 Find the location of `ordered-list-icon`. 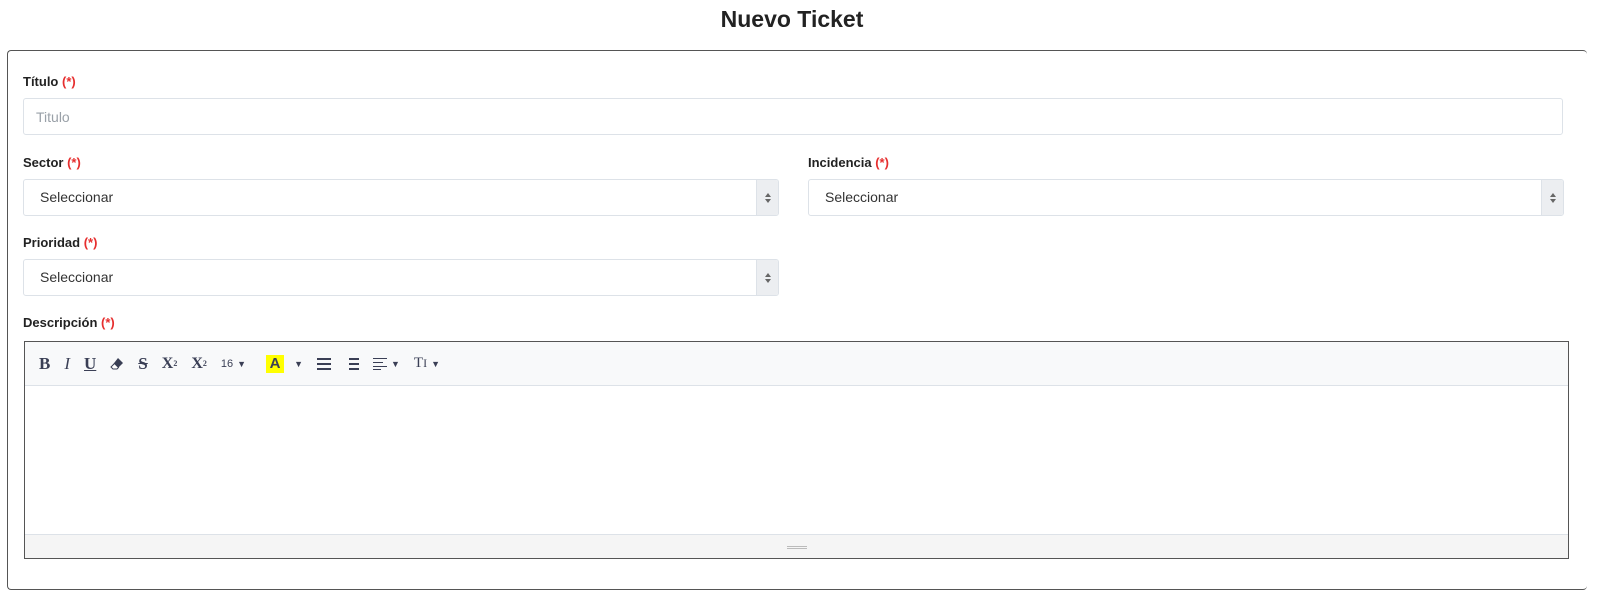

ordered-list-icon is located at coordinates (352, 363).